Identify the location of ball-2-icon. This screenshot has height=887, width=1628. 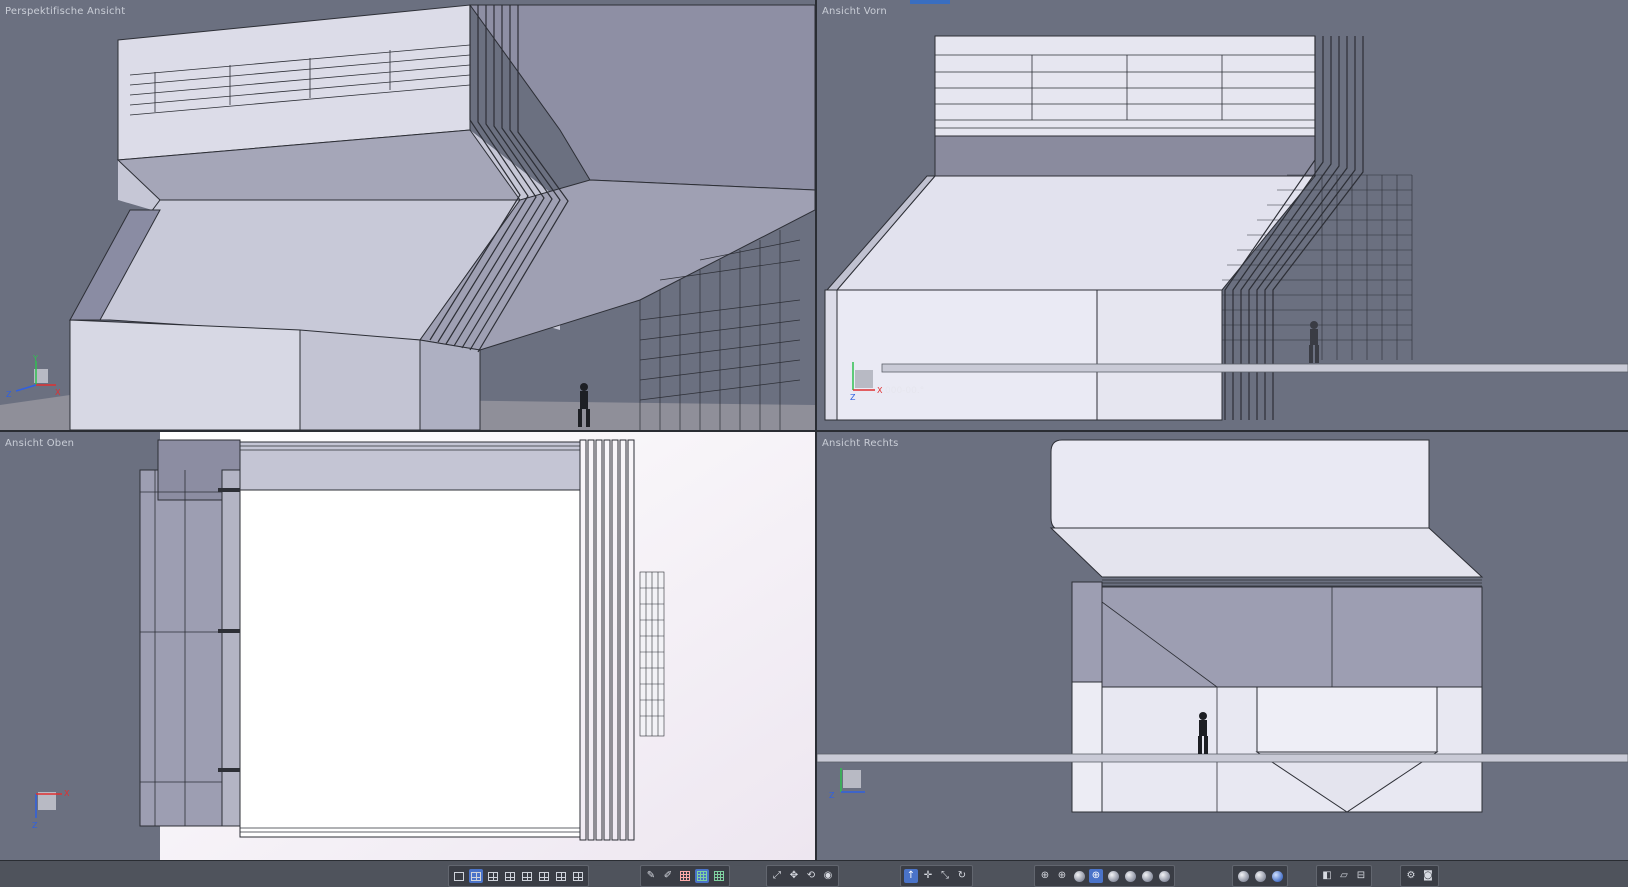
(1130, 876).